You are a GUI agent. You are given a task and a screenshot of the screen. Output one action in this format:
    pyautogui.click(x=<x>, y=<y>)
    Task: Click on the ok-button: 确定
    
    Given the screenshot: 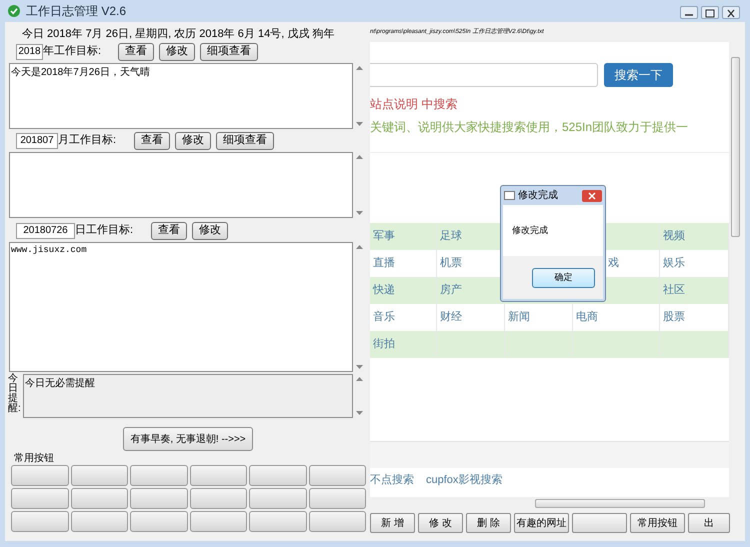 What is the action you would take?
    pyautogui.click(x=563, y=278)
    